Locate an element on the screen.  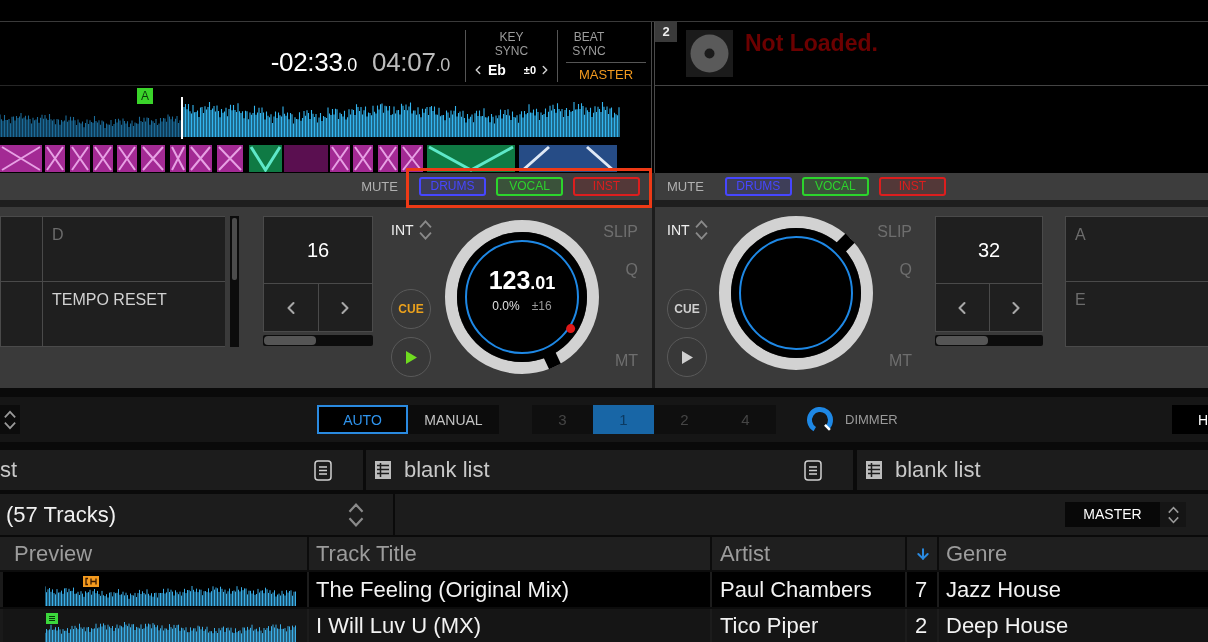
column-header: Artist is located at coordinates (807, 553).